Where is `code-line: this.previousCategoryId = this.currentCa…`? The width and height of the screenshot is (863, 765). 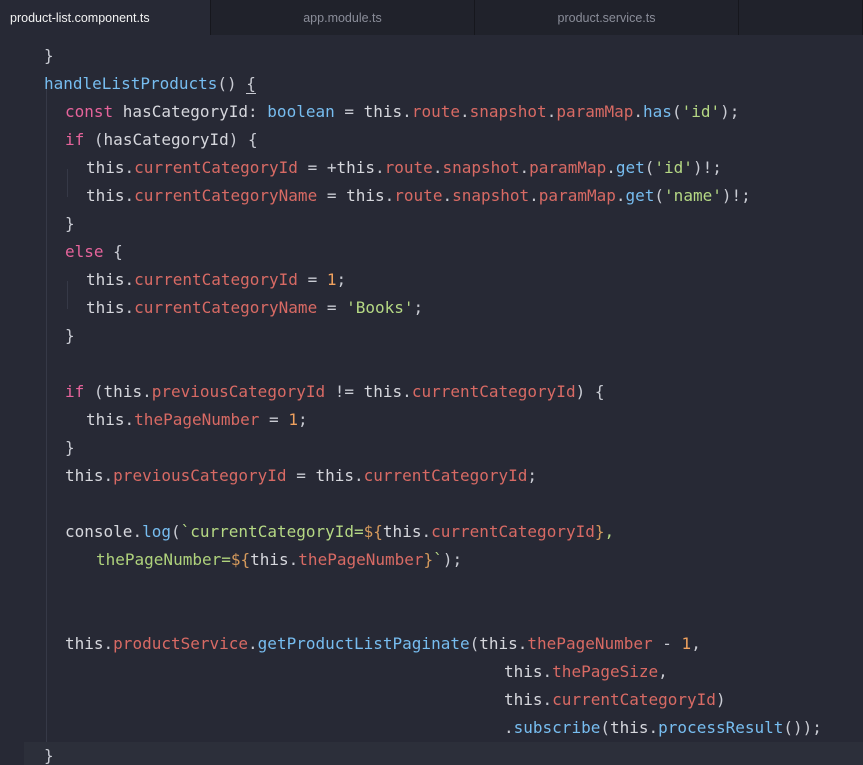 code-line: this.previousCategoryId = this.currentCa… is located at coordinates (431, 476).